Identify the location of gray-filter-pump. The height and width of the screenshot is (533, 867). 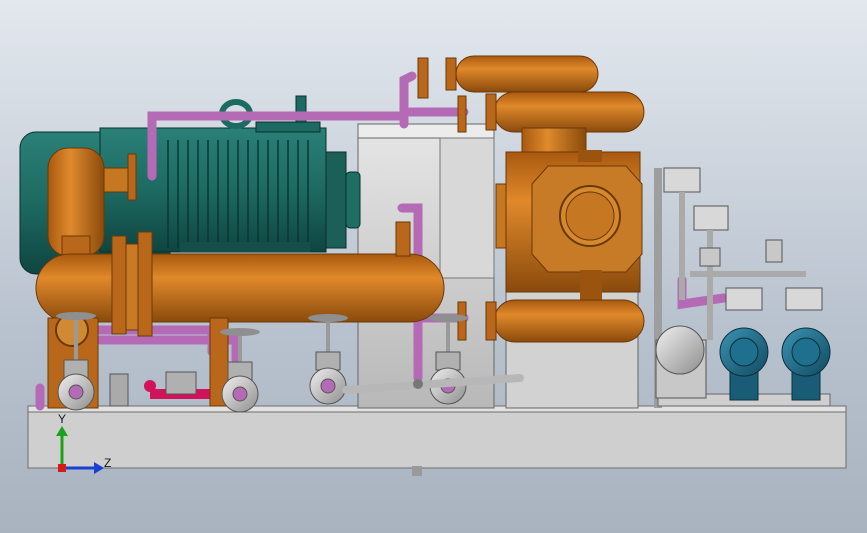
(681, 362).